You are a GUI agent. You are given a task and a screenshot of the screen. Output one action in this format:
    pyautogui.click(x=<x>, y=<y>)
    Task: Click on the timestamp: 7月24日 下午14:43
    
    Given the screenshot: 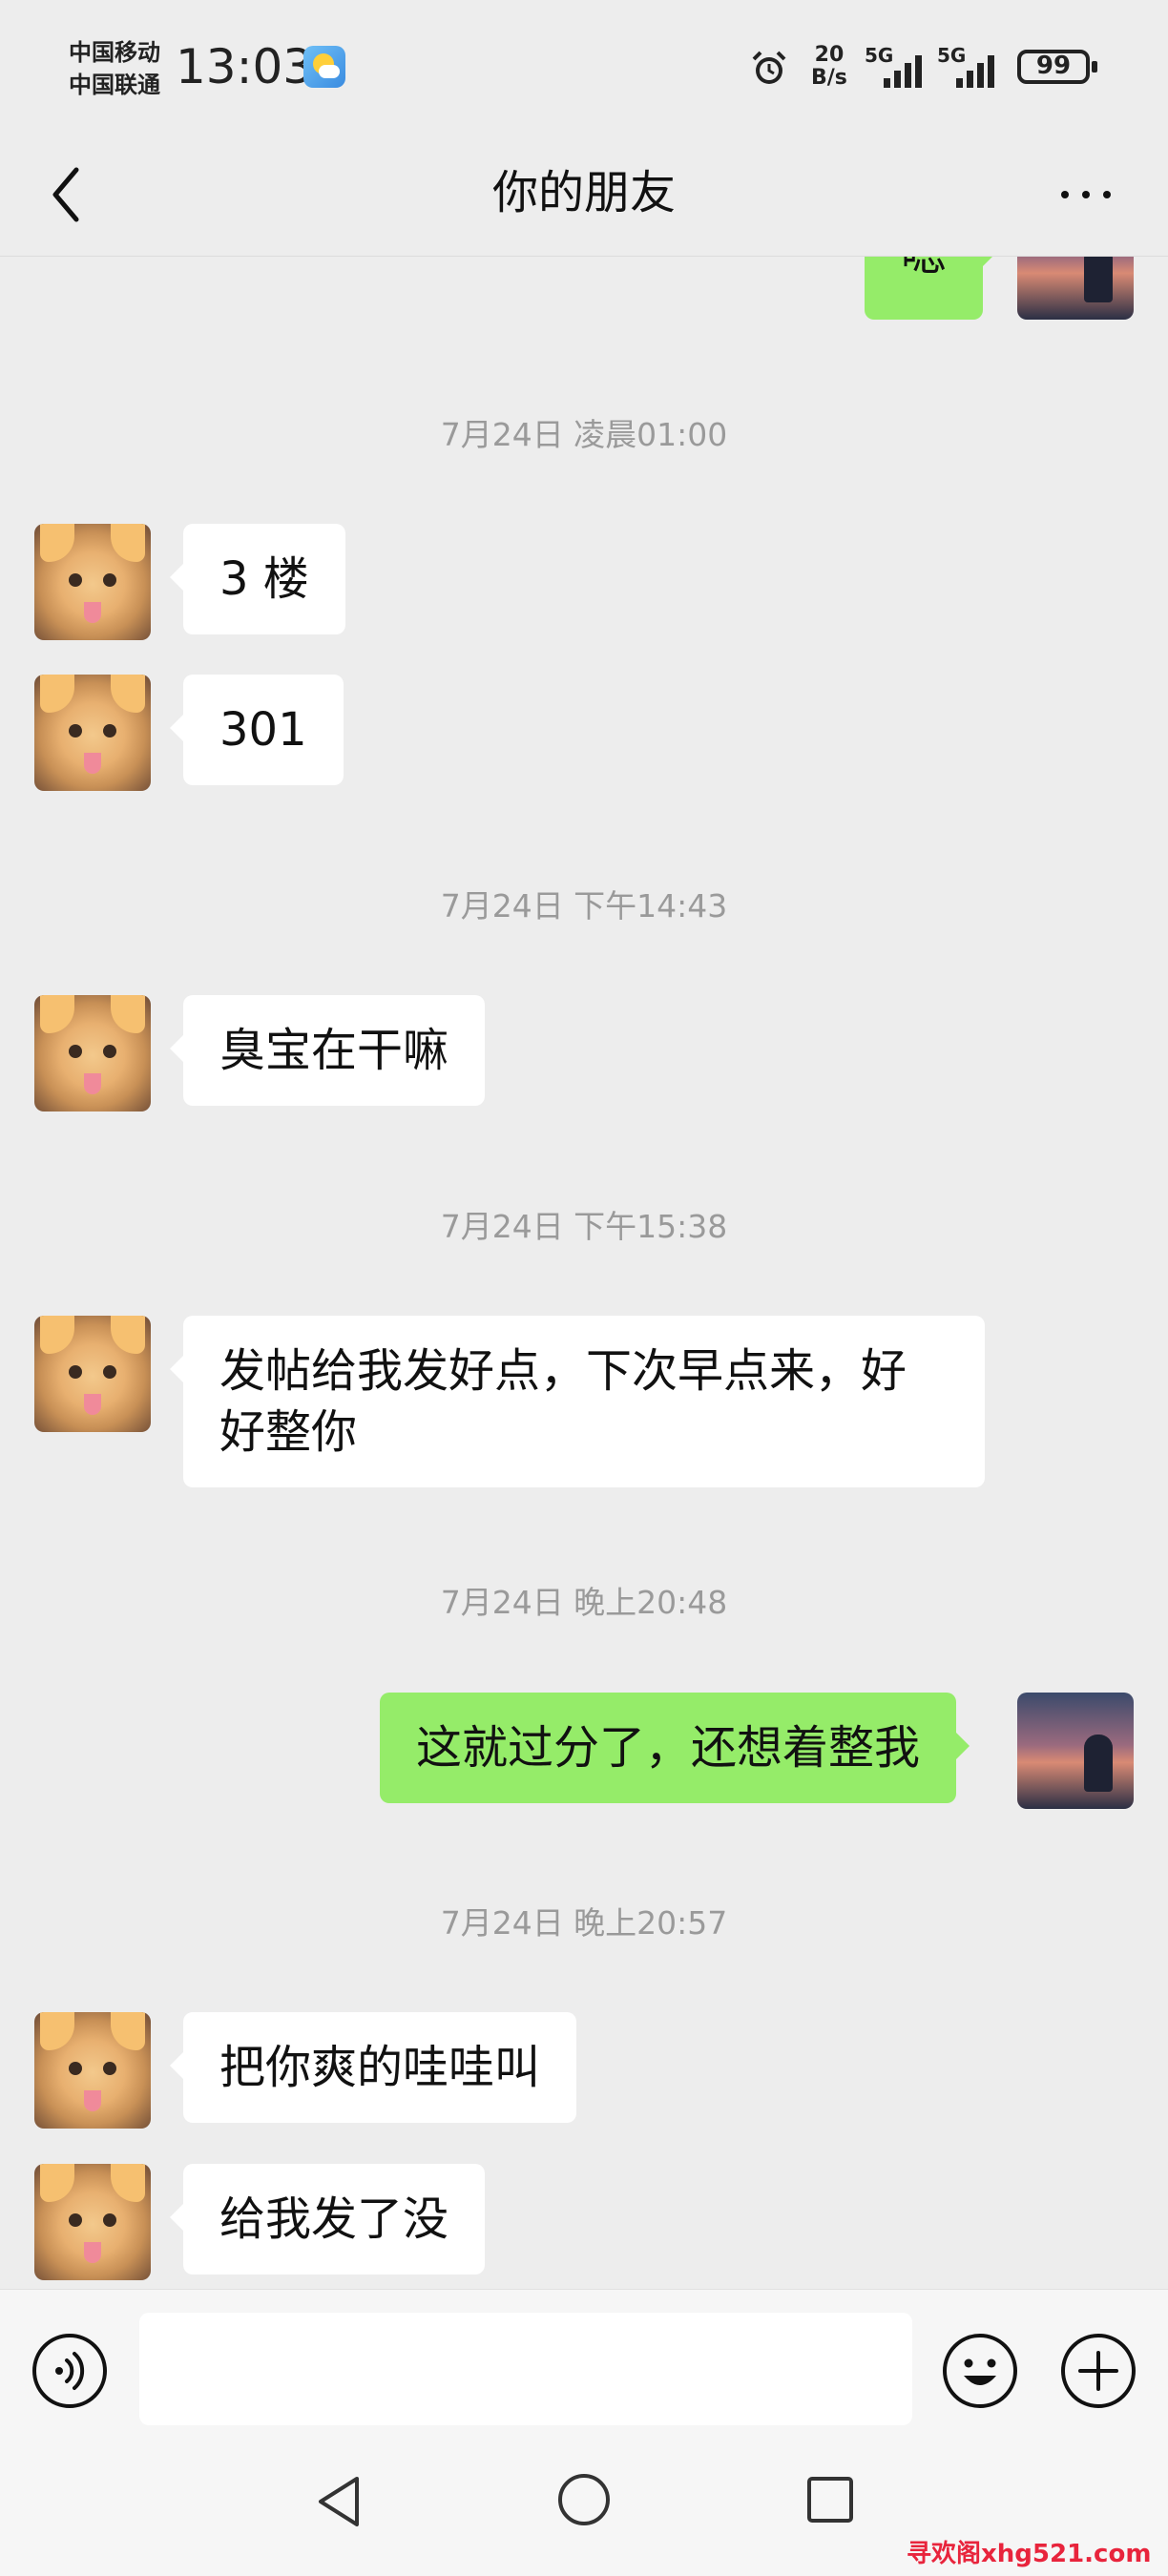 What is the action you would take?
    pyautogui.click(x=584, y=905)
    